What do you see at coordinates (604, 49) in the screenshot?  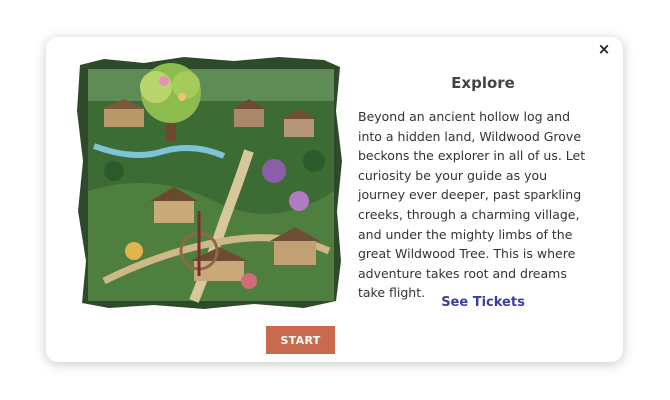 I see `close-icon: ×` at bounding box center [604, 49].